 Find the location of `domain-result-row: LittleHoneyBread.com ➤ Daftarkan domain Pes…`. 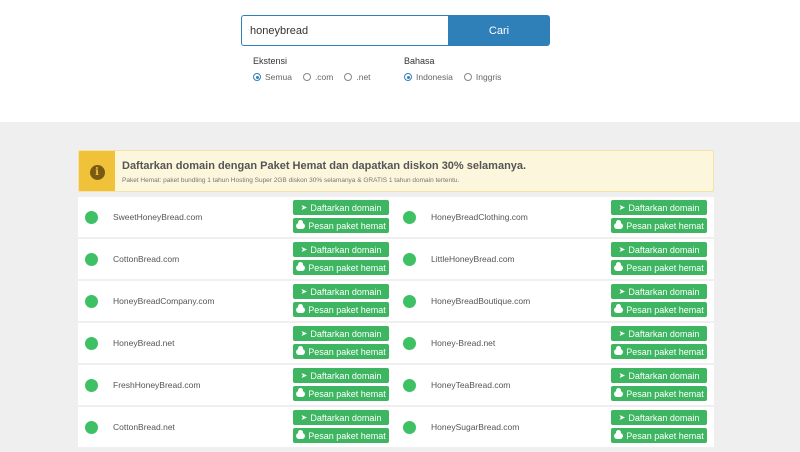

domain-result-row: LittleHoneyBread.com ➤ Daftarkan domain Pes… is located at coordinates (555, 259).